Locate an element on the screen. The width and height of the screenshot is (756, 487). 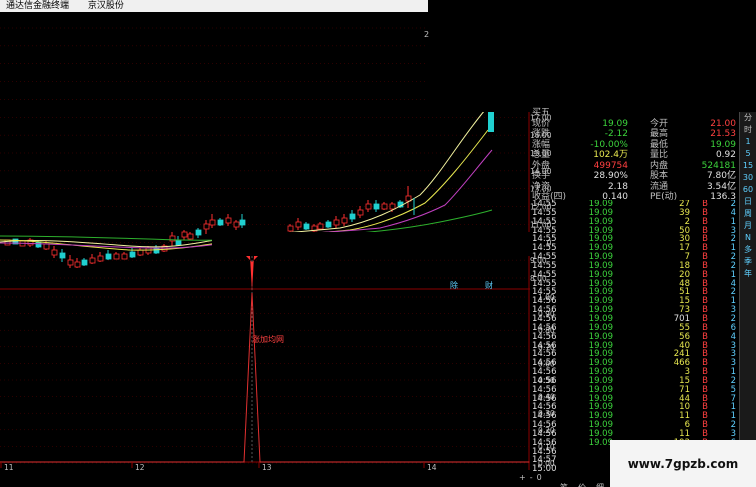
quote-row: 外盘 499754 内盘 524181 is located at coordinates (635, 166).